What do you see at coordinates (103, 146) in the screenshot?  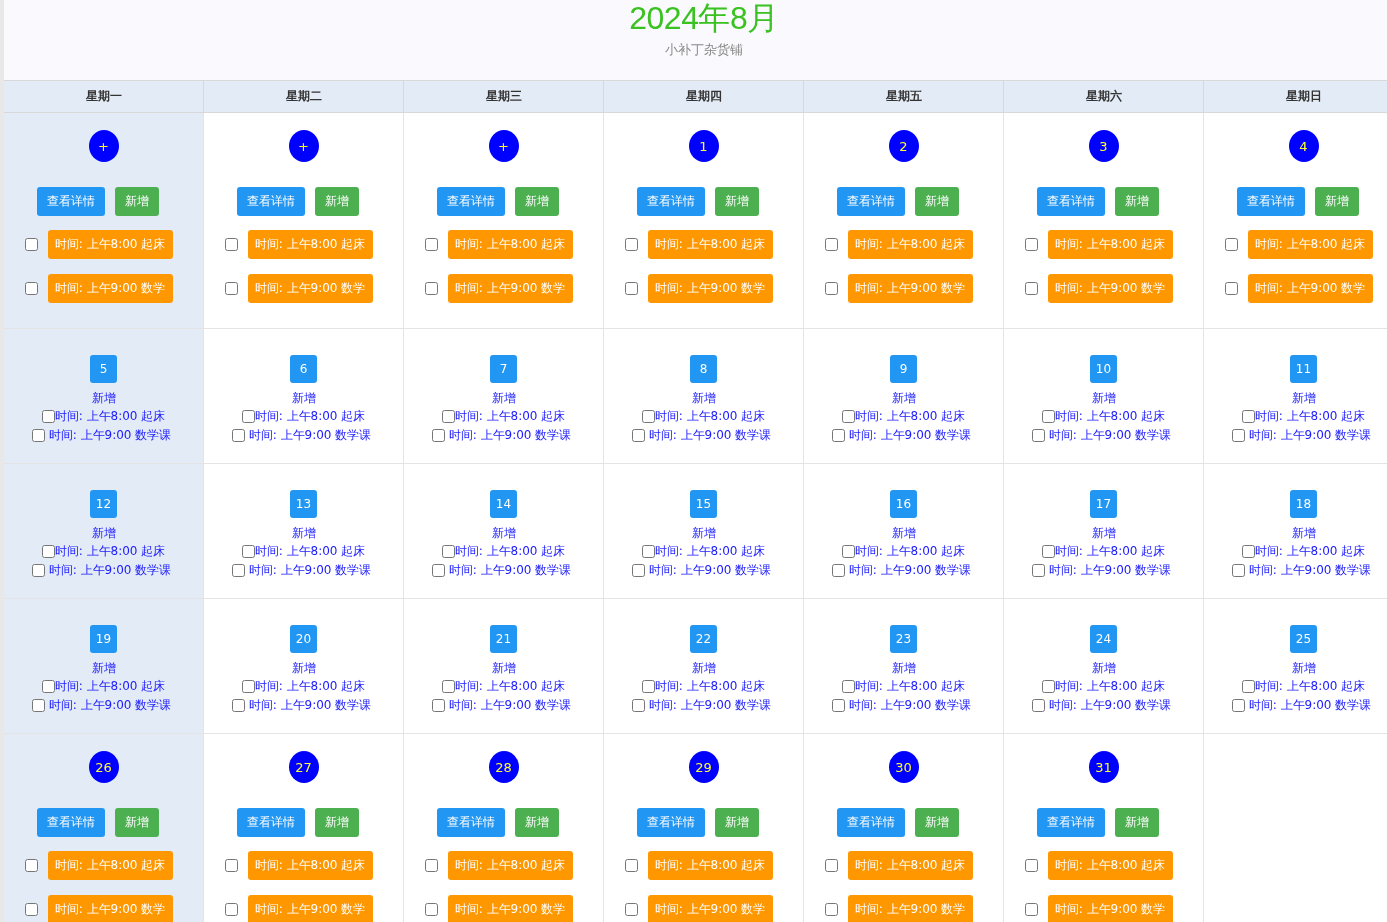 I see `day-number-badge: +` at bounding box center [103, 146].